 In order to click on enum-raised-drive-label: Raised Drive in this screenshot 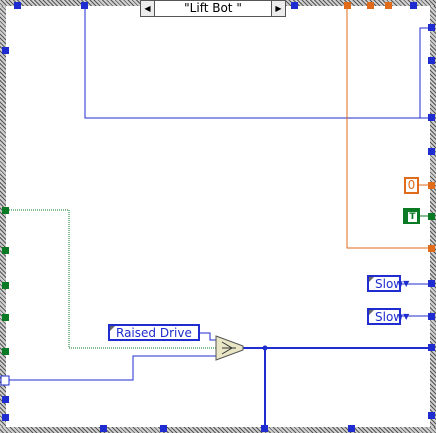, I will do `click(154, 332)`.